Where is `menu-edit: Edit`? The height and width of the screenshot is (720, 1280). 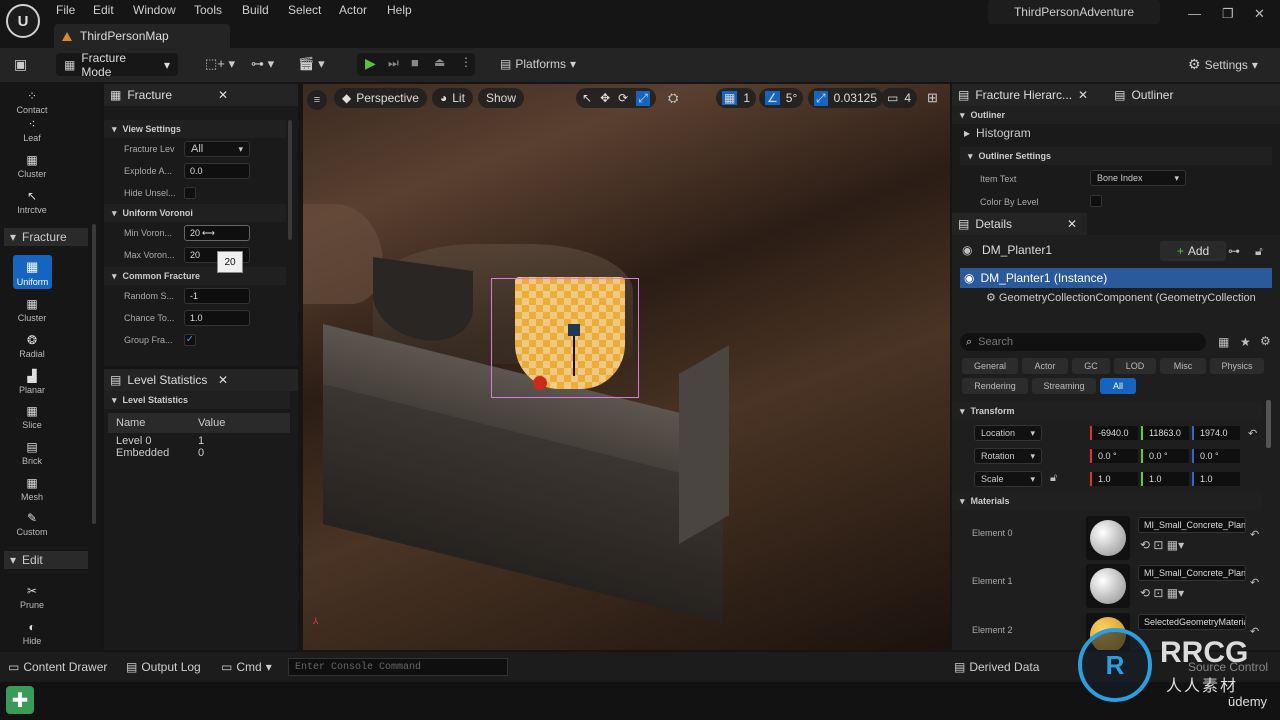 menu-edit: Edit is located at coordinates (103, 10).